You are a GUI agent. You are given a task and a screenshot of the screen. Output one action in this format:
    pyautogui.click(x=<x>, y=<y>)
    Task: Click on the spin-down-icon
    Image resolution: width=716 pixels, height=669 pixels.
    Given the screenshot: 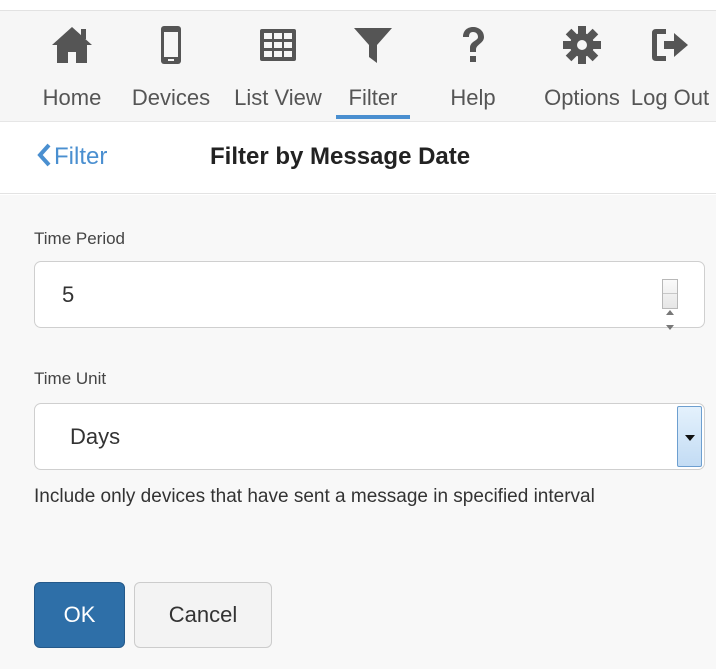 What is the action you would take?
    pyautogui.click(x=670, y=312)
    